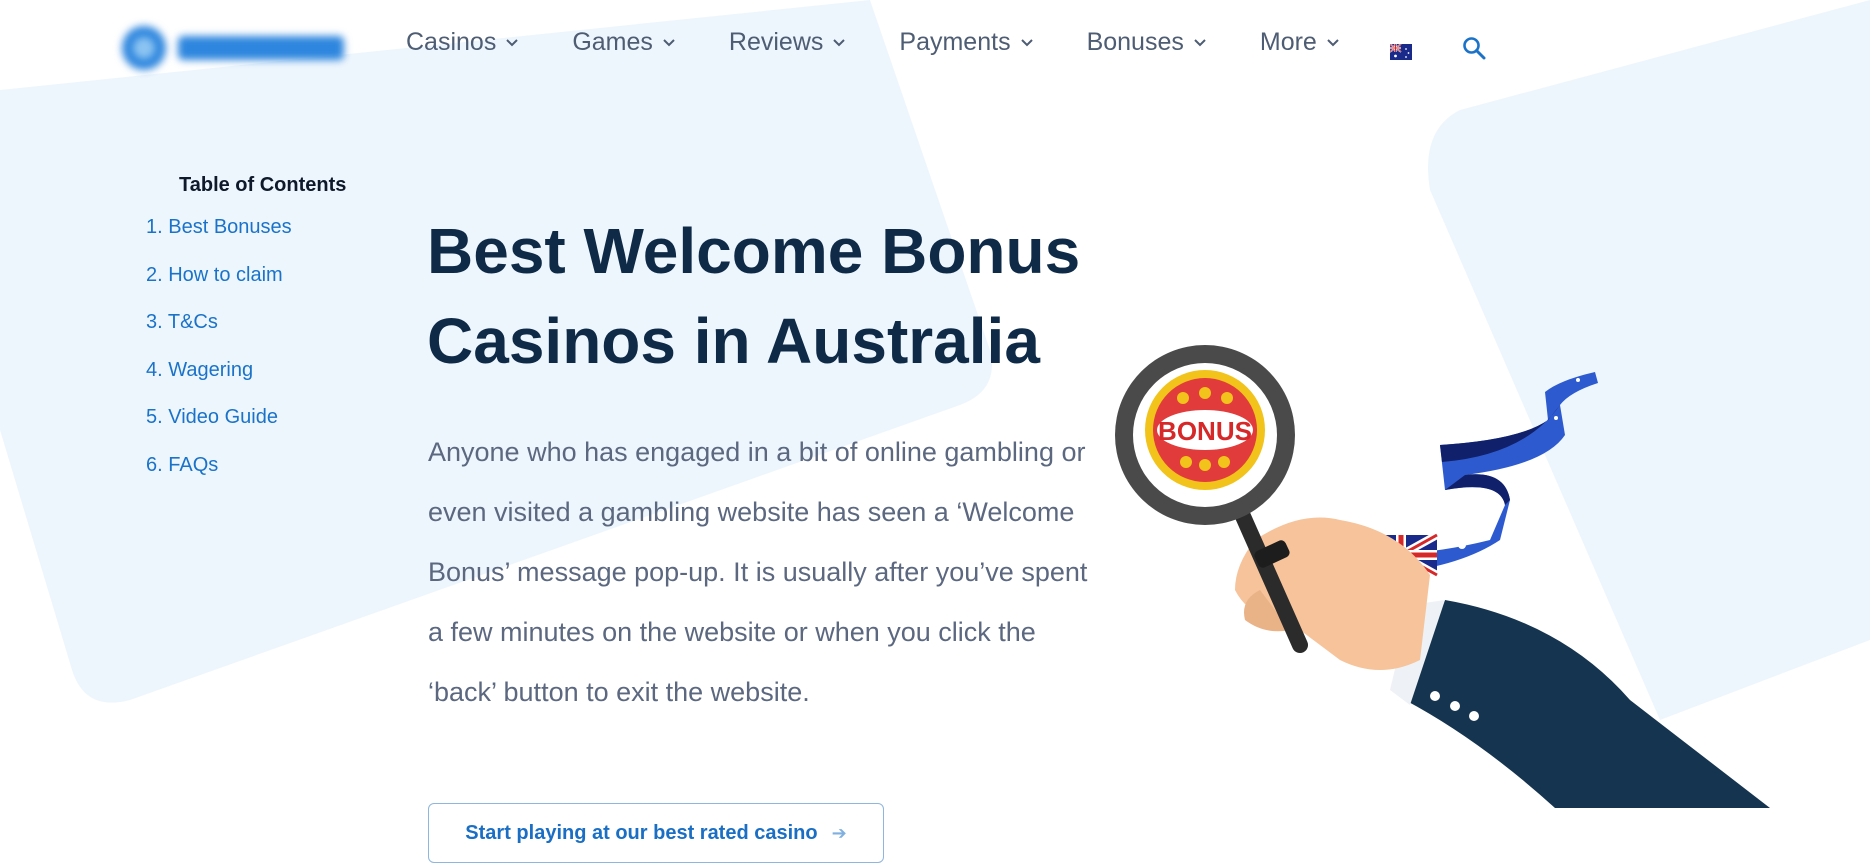 The image size is (1870, 868). What do you see at coordinates (1474, 48) in the screenshot?
I see `search-icon` at bounding box center [1474, 48].